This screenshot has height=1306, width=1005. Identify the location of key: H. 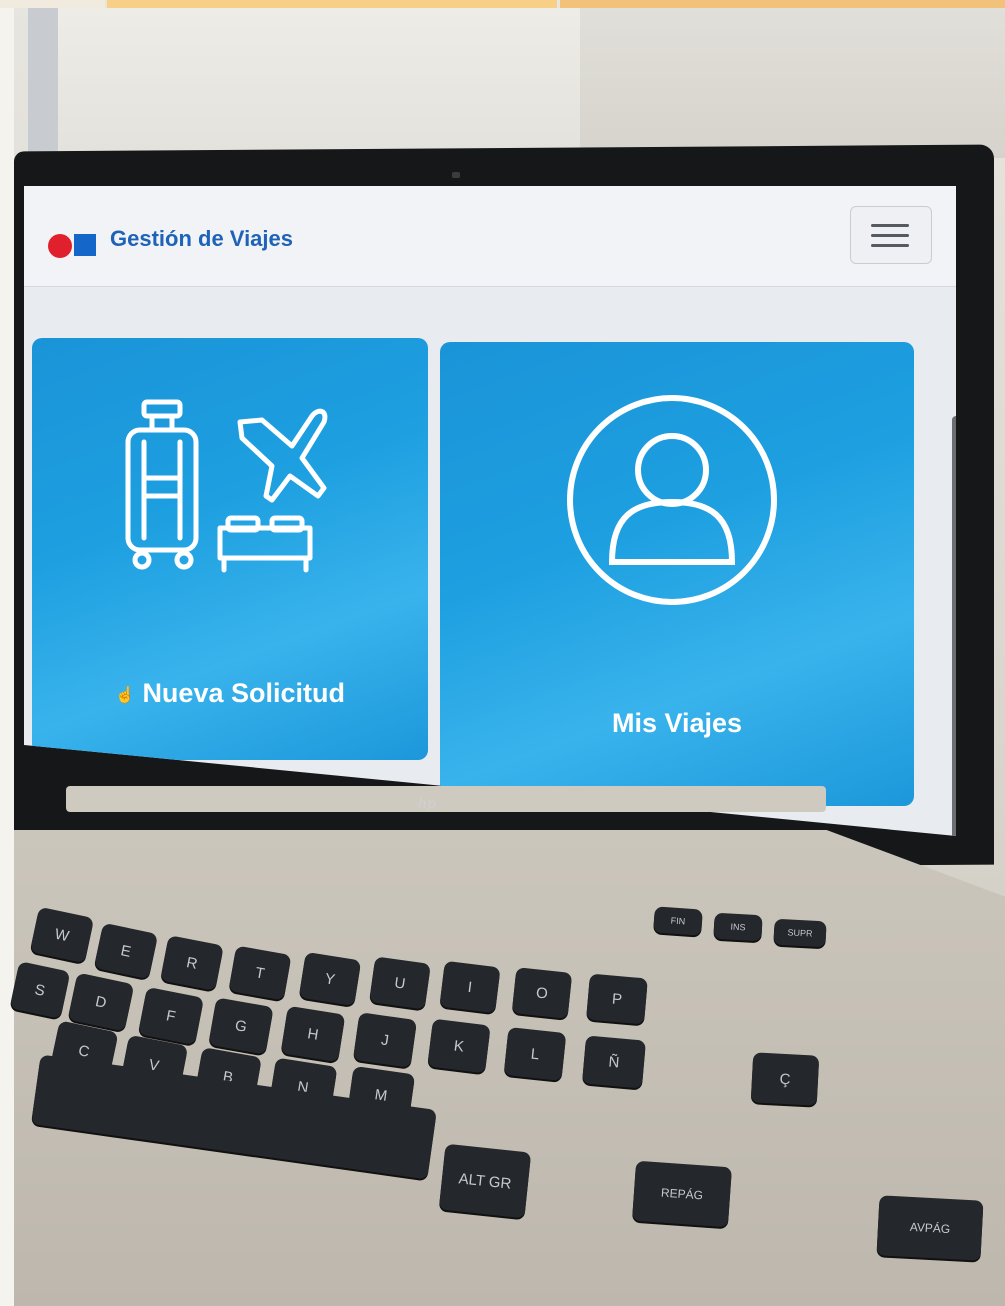
(313, 1034).